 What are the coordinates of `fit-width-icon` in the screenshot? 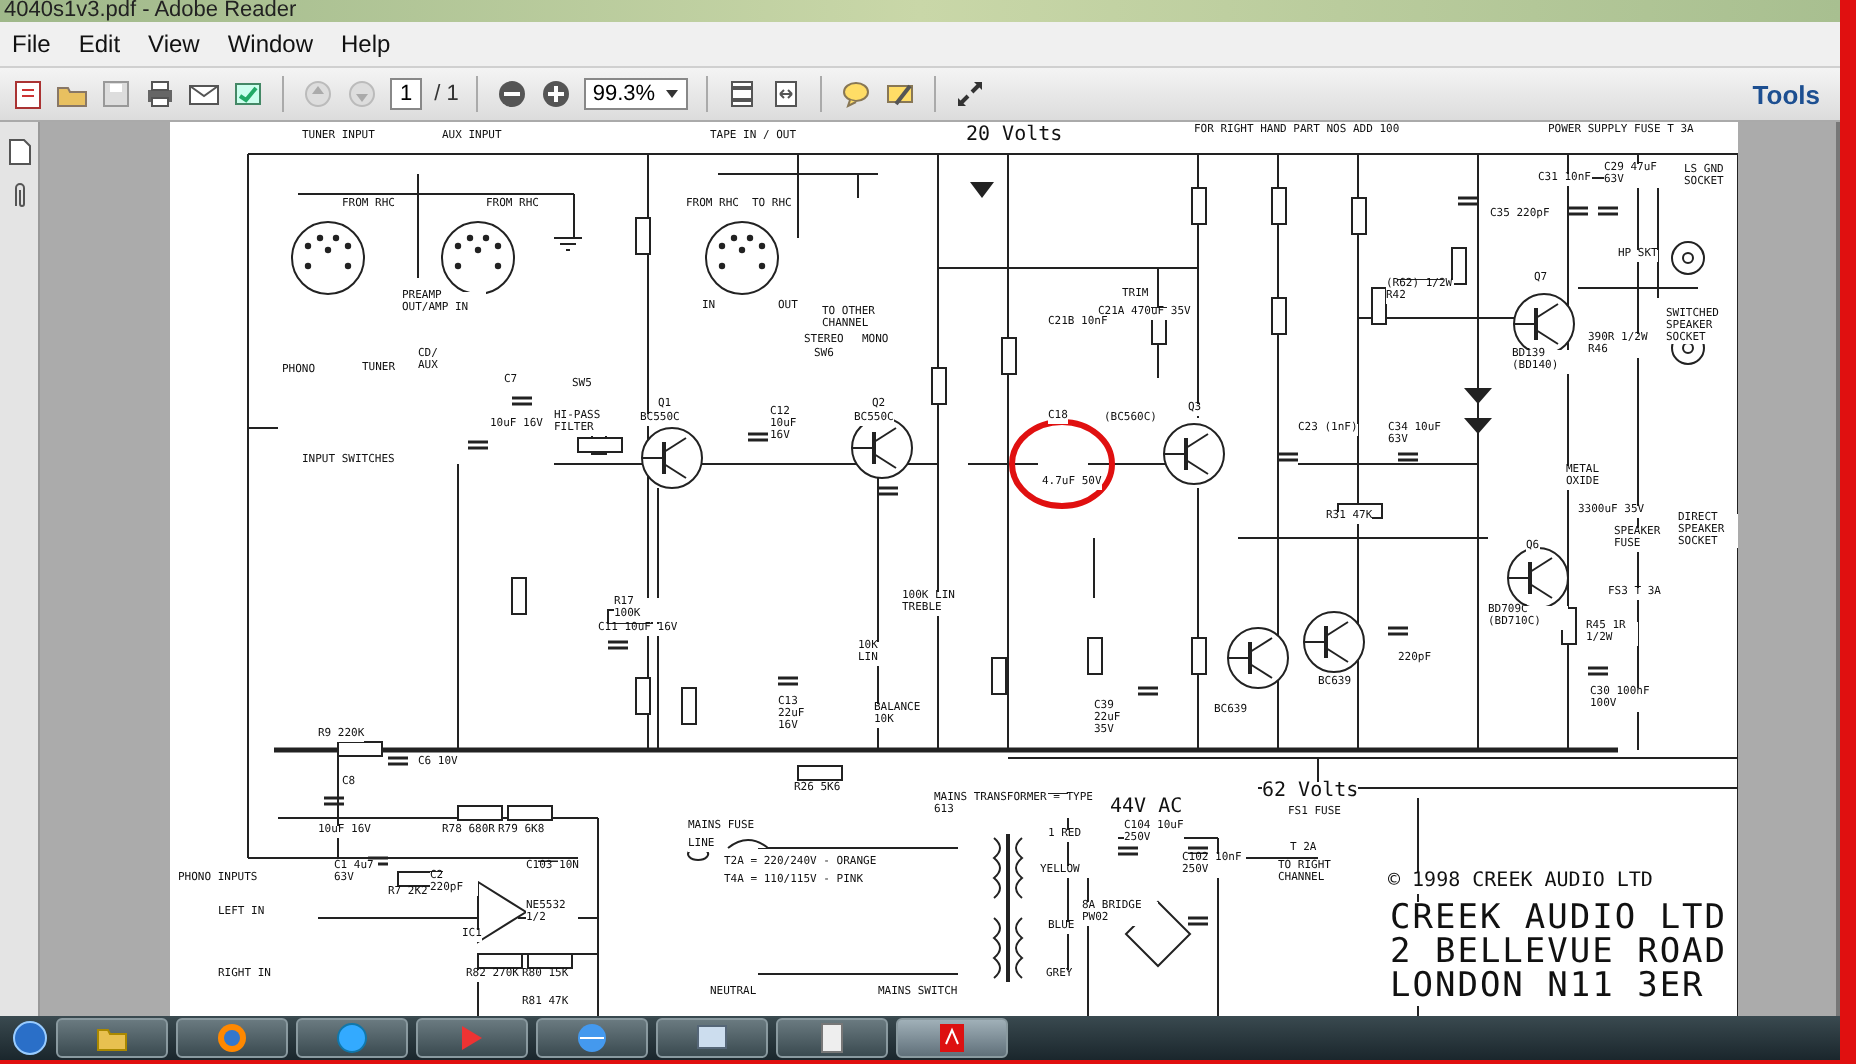 It's located at (785, 94).